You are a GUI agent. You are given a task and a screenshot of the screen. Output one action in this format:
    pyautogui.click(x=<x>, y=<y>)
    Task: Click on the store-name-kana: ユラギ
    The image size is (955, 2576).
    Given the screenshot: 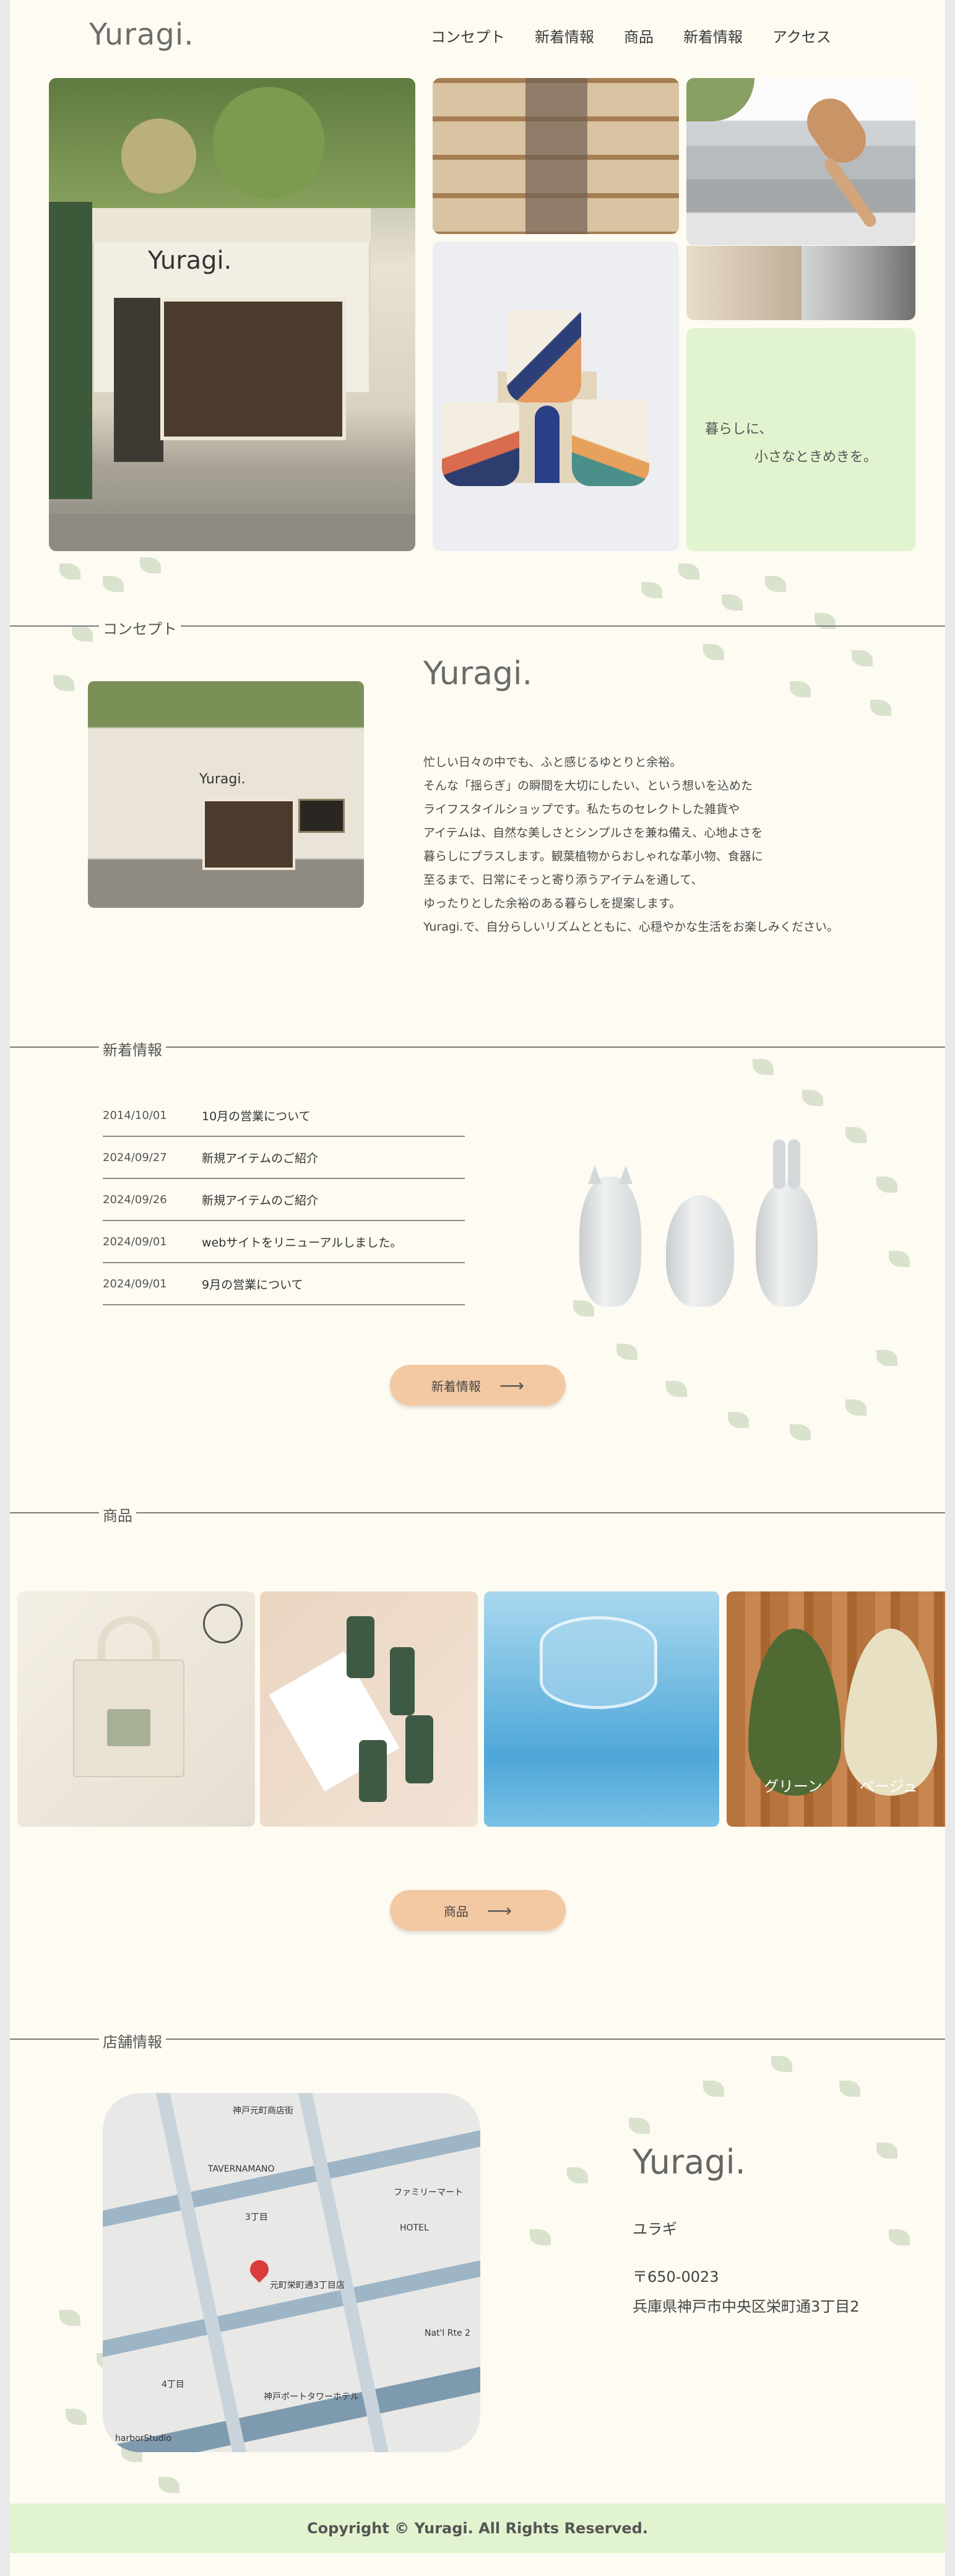 What is the action you would take?
    pyautogui.click(x=655, y=2229)
    